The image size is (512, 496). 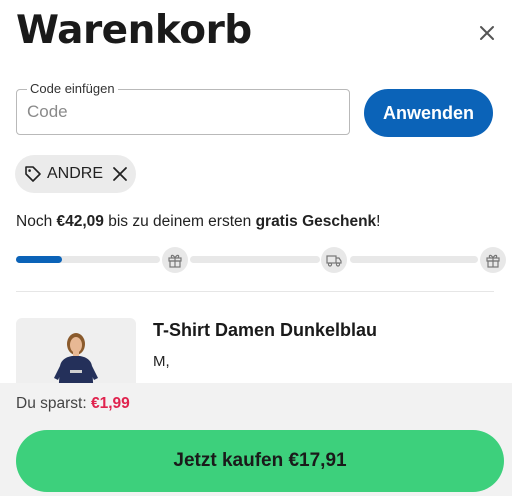 What do you see at coordinates (255, 291) in the screenshot?
I see `divider` at bounding box center [255, 291].